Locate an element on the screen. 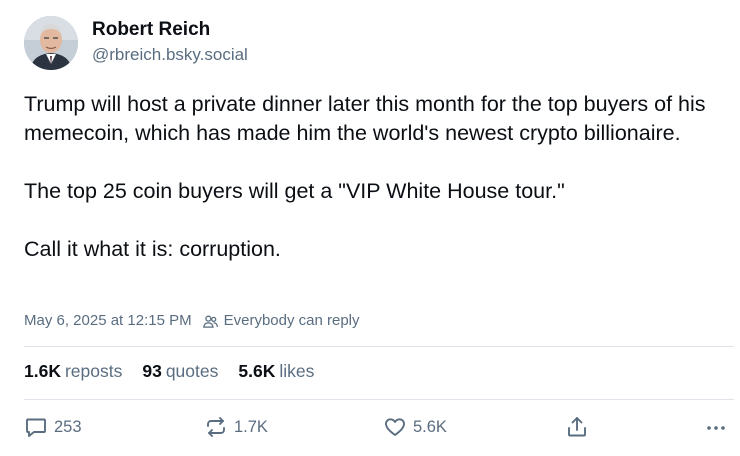 This screenshot has width=740, height=456. more-options-button is located at coordinates (719, 427).